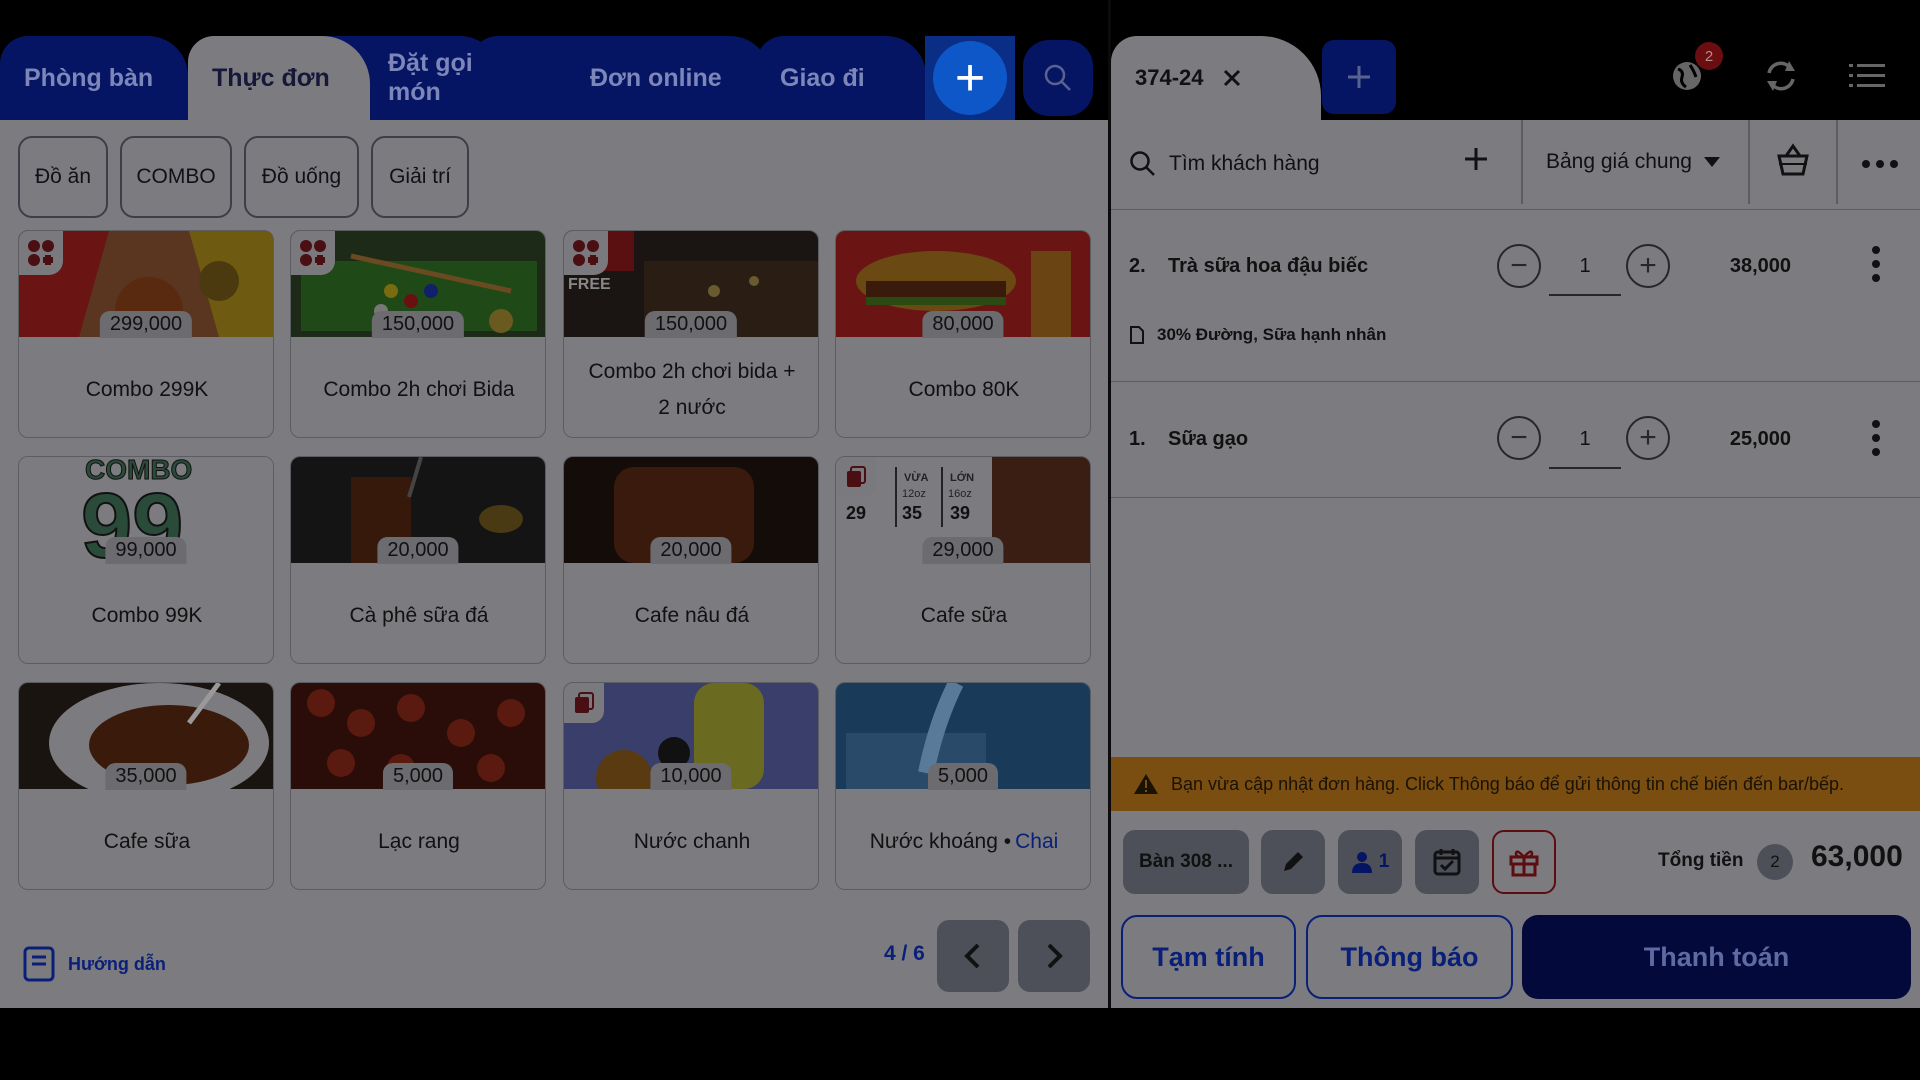 The height and width of the screenshot is (1080, 1920). I want to click on category-label: Đồ uống, so click(301, 176).